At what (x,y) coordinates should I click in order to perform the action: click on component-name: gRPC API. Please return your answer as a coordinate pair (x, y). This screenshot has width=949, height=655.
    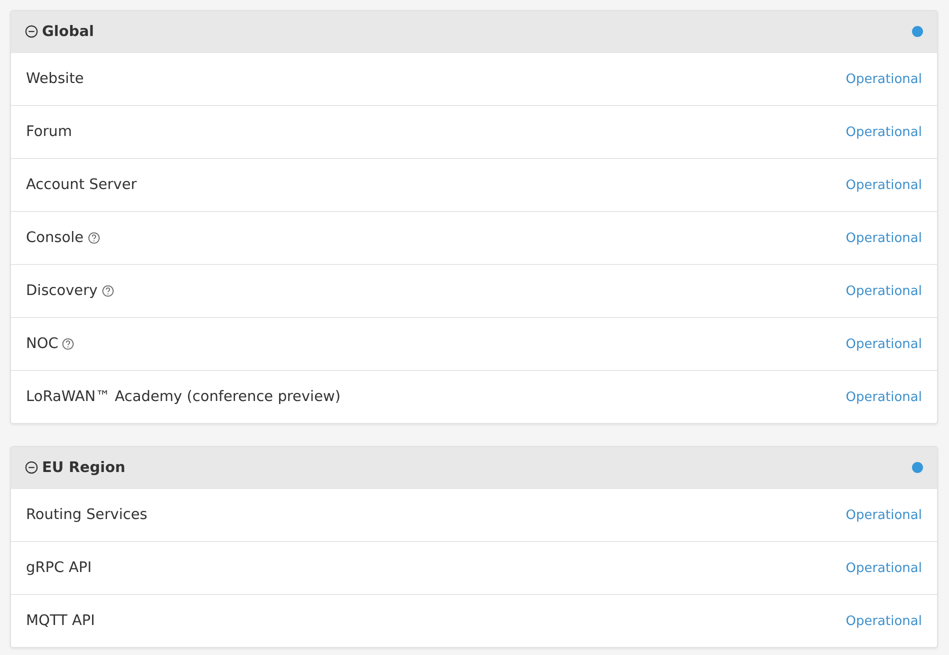
    Looking at the image, I should click on (59, 568).